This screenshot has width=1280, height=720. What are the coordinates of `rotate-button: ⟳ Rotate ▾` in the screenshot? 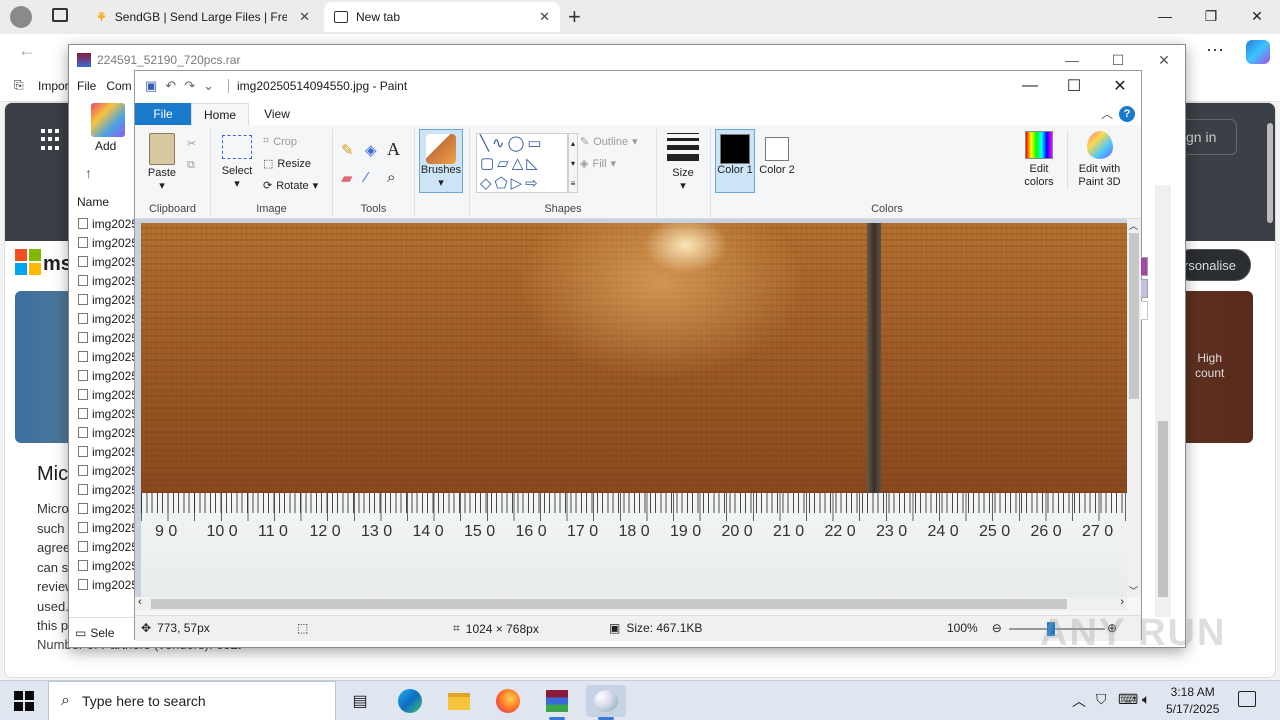 It's located at (290, 186).